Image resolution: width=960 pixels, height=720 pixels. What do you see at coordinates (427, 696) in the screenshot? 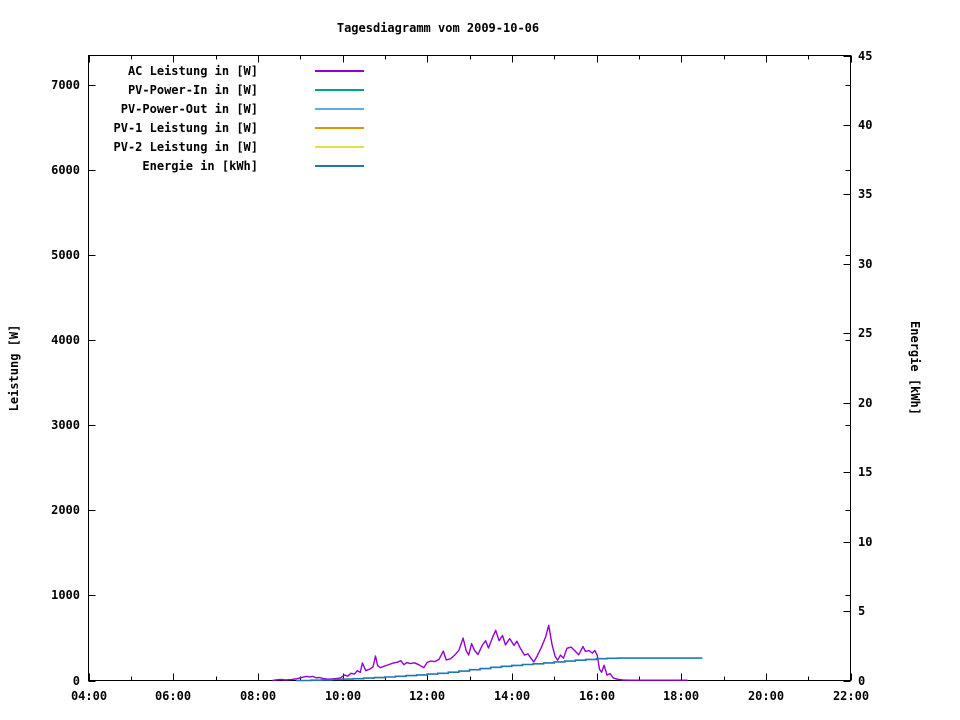
I see `axis-tick-label: 12:00` at bounding box center [427, 696].